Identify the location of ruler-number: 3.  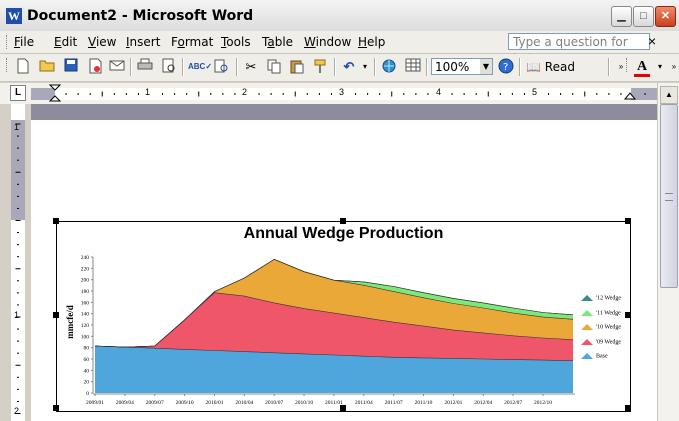
(342, 92).